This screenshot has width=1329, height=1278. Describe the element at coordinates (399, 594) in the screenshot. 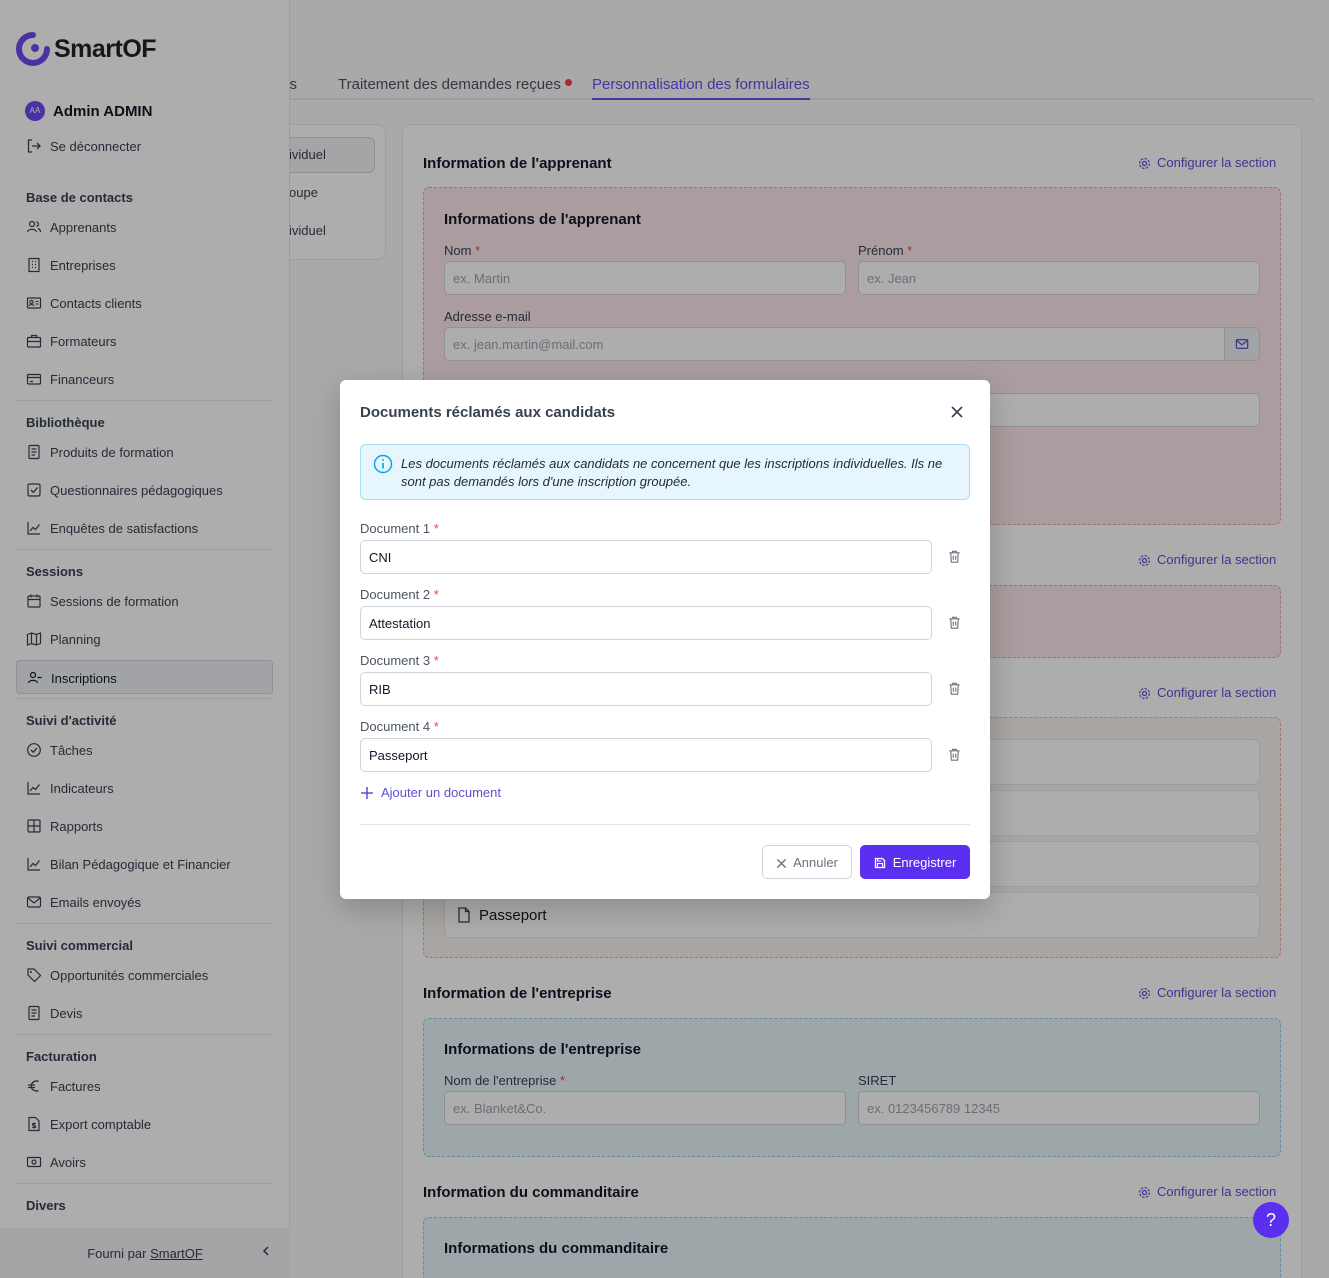

I see `document-label: Document 2 *` at that location.